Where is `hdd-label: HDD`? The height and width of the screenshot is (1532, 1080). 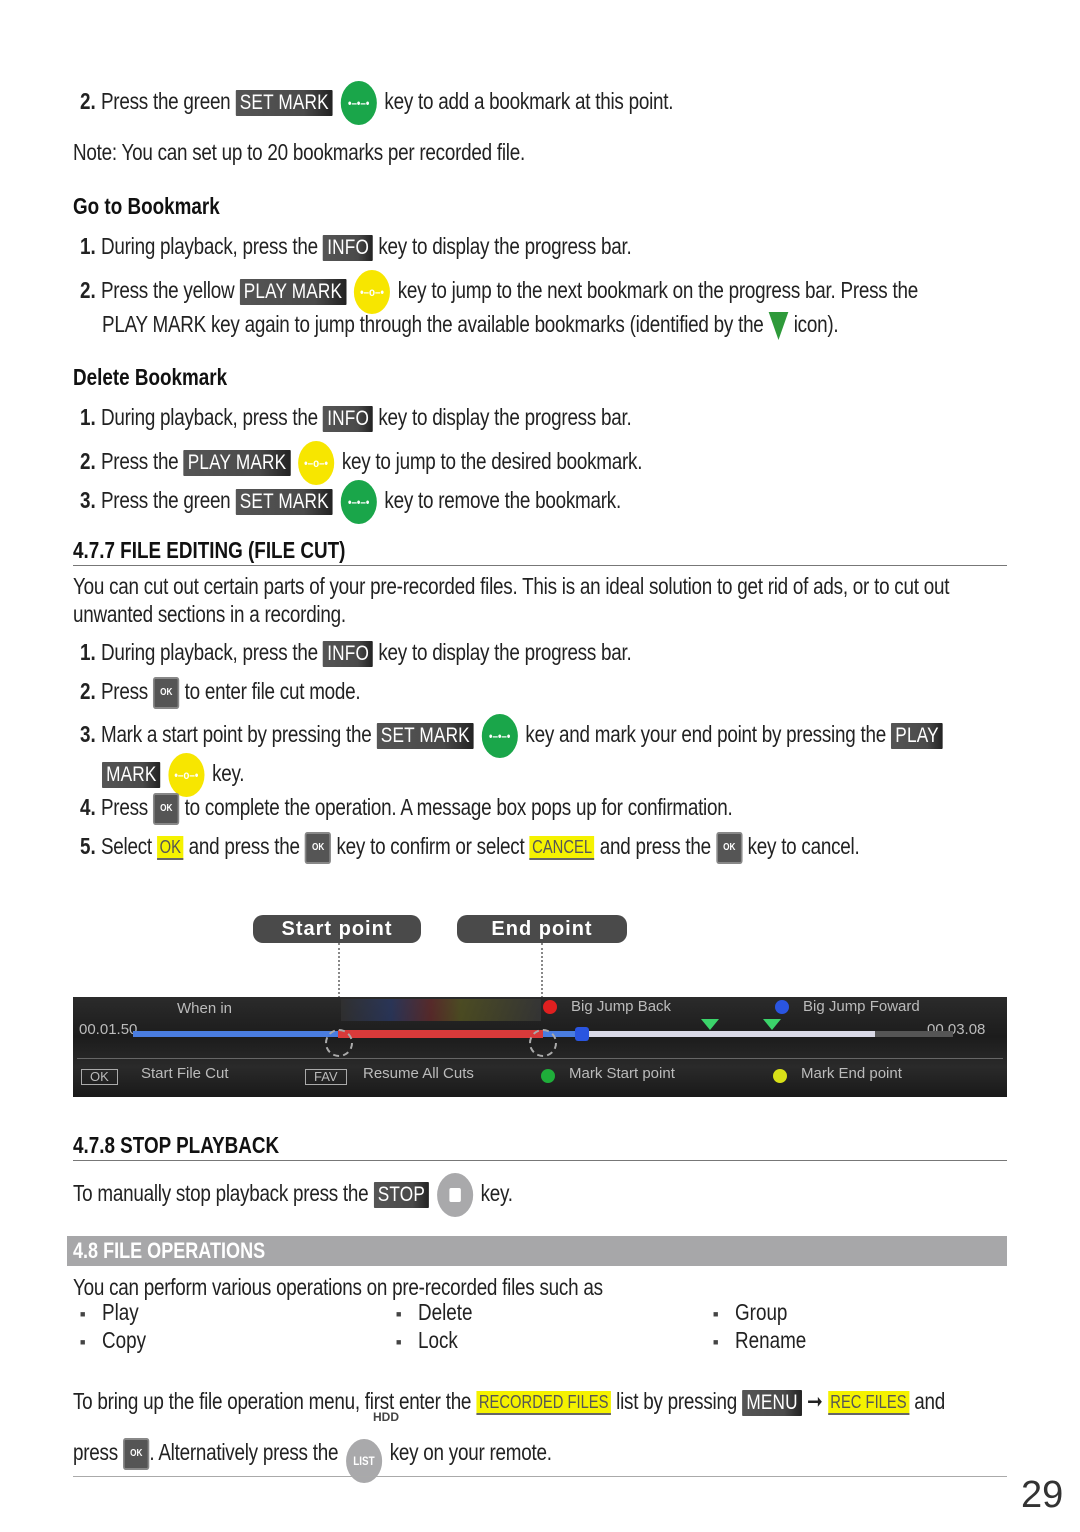 hdd-label: HDD is located at coordinates (386, 1417).